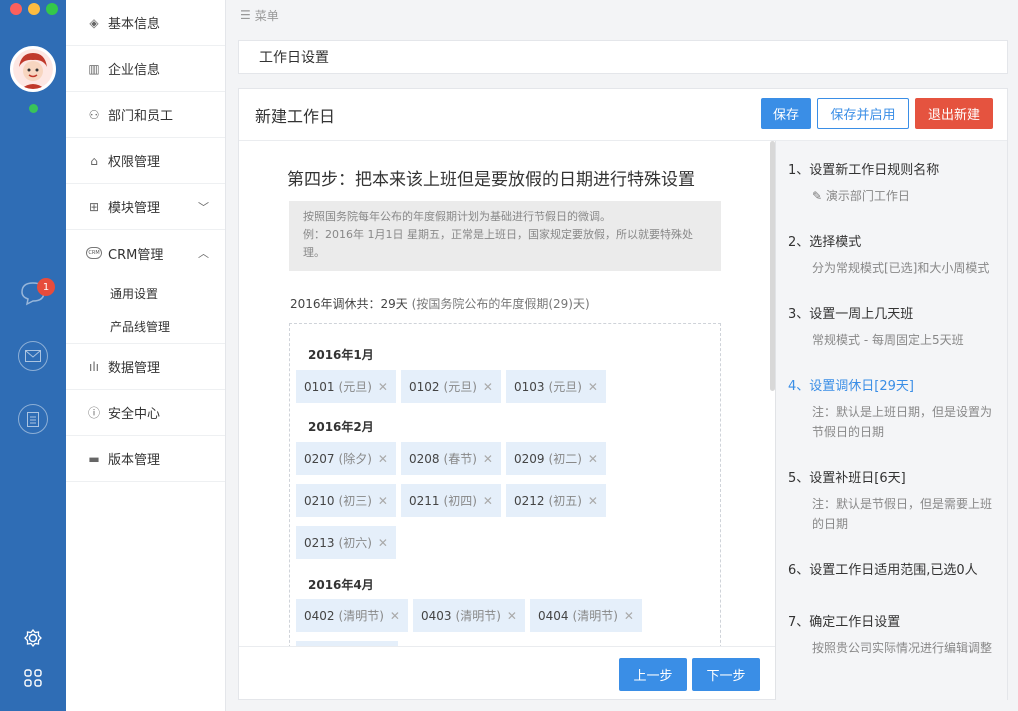 The width and height of the screenshot is (1018, 711). I want to click on step-6-title: 6、设置工作日适用范围,已选0人, so click(883, 568).